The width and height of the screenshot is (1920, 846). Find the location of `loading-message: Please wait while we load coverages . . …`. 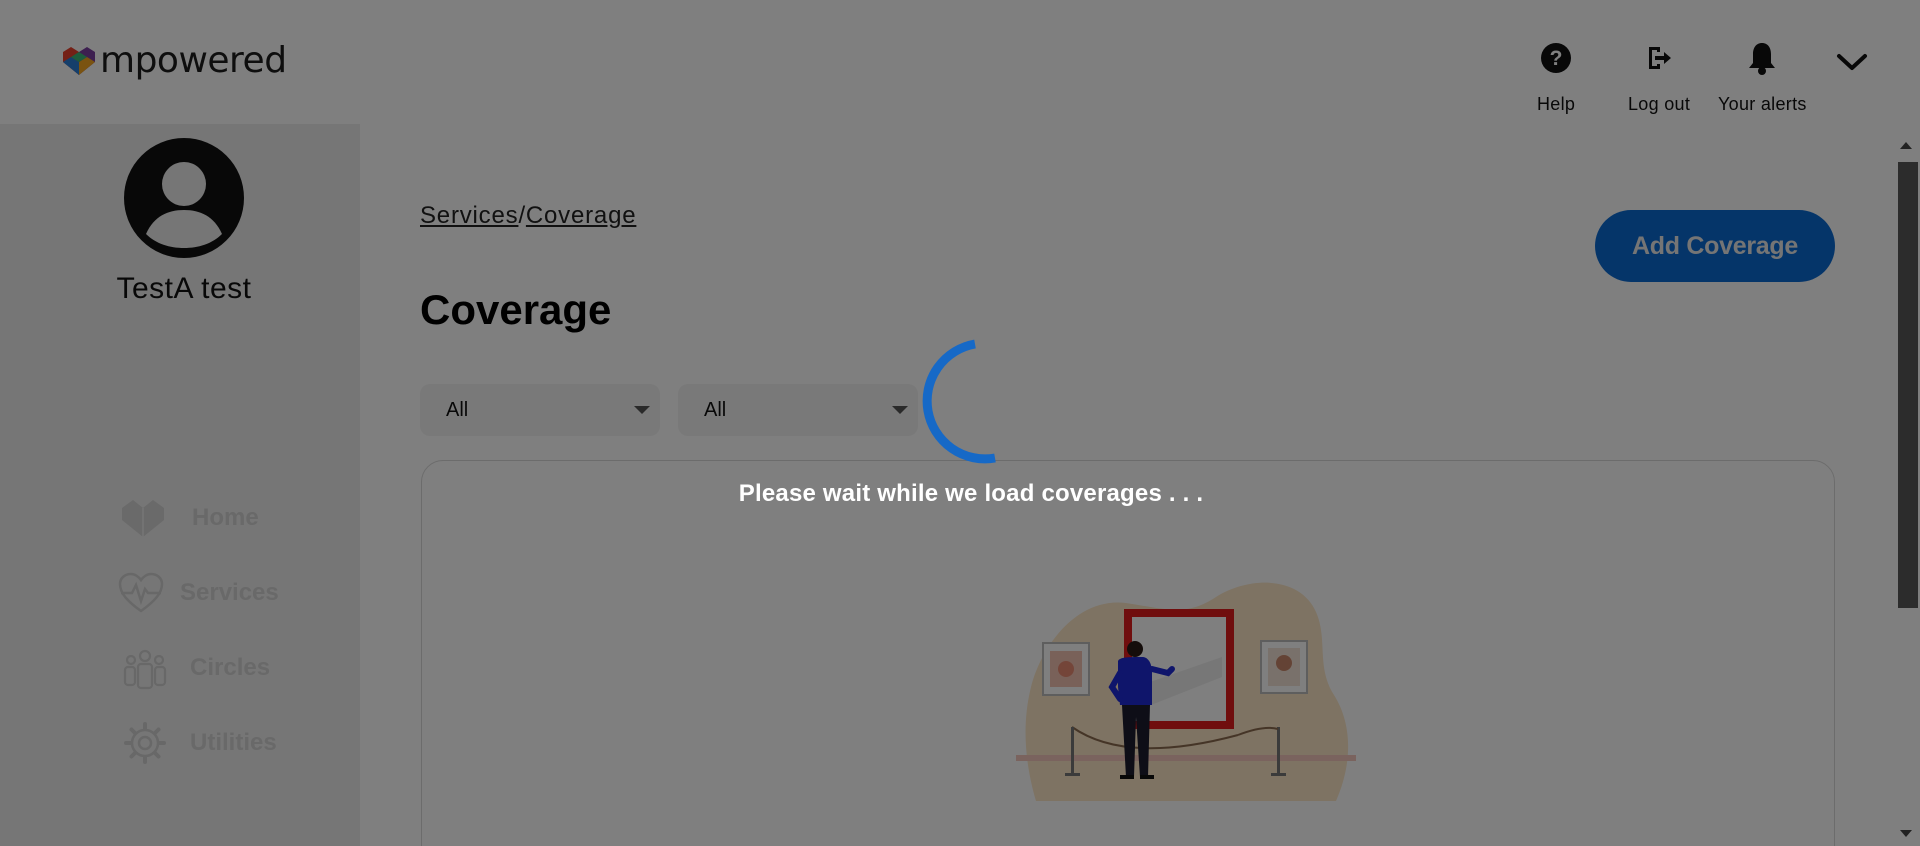

loading-message: Please wait while we load coverages . . … is located at coordinates (971, 493).